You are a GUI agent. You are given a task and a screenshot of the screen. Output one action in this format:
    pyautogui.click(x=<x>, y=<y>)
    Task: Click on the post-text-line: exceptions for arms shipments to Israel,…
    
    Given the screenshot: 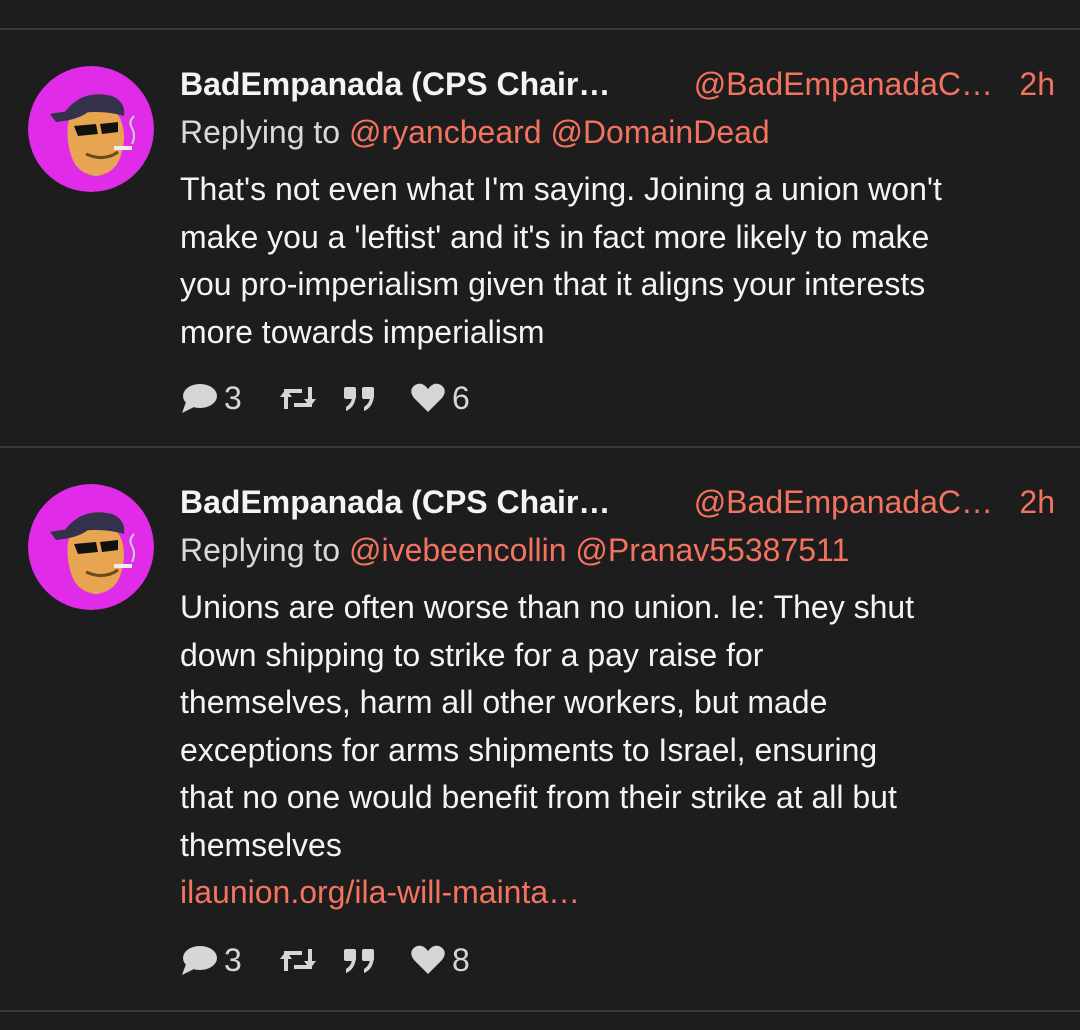 What is the action you would take?
    pyautogui.click(x=529, y=749)
    